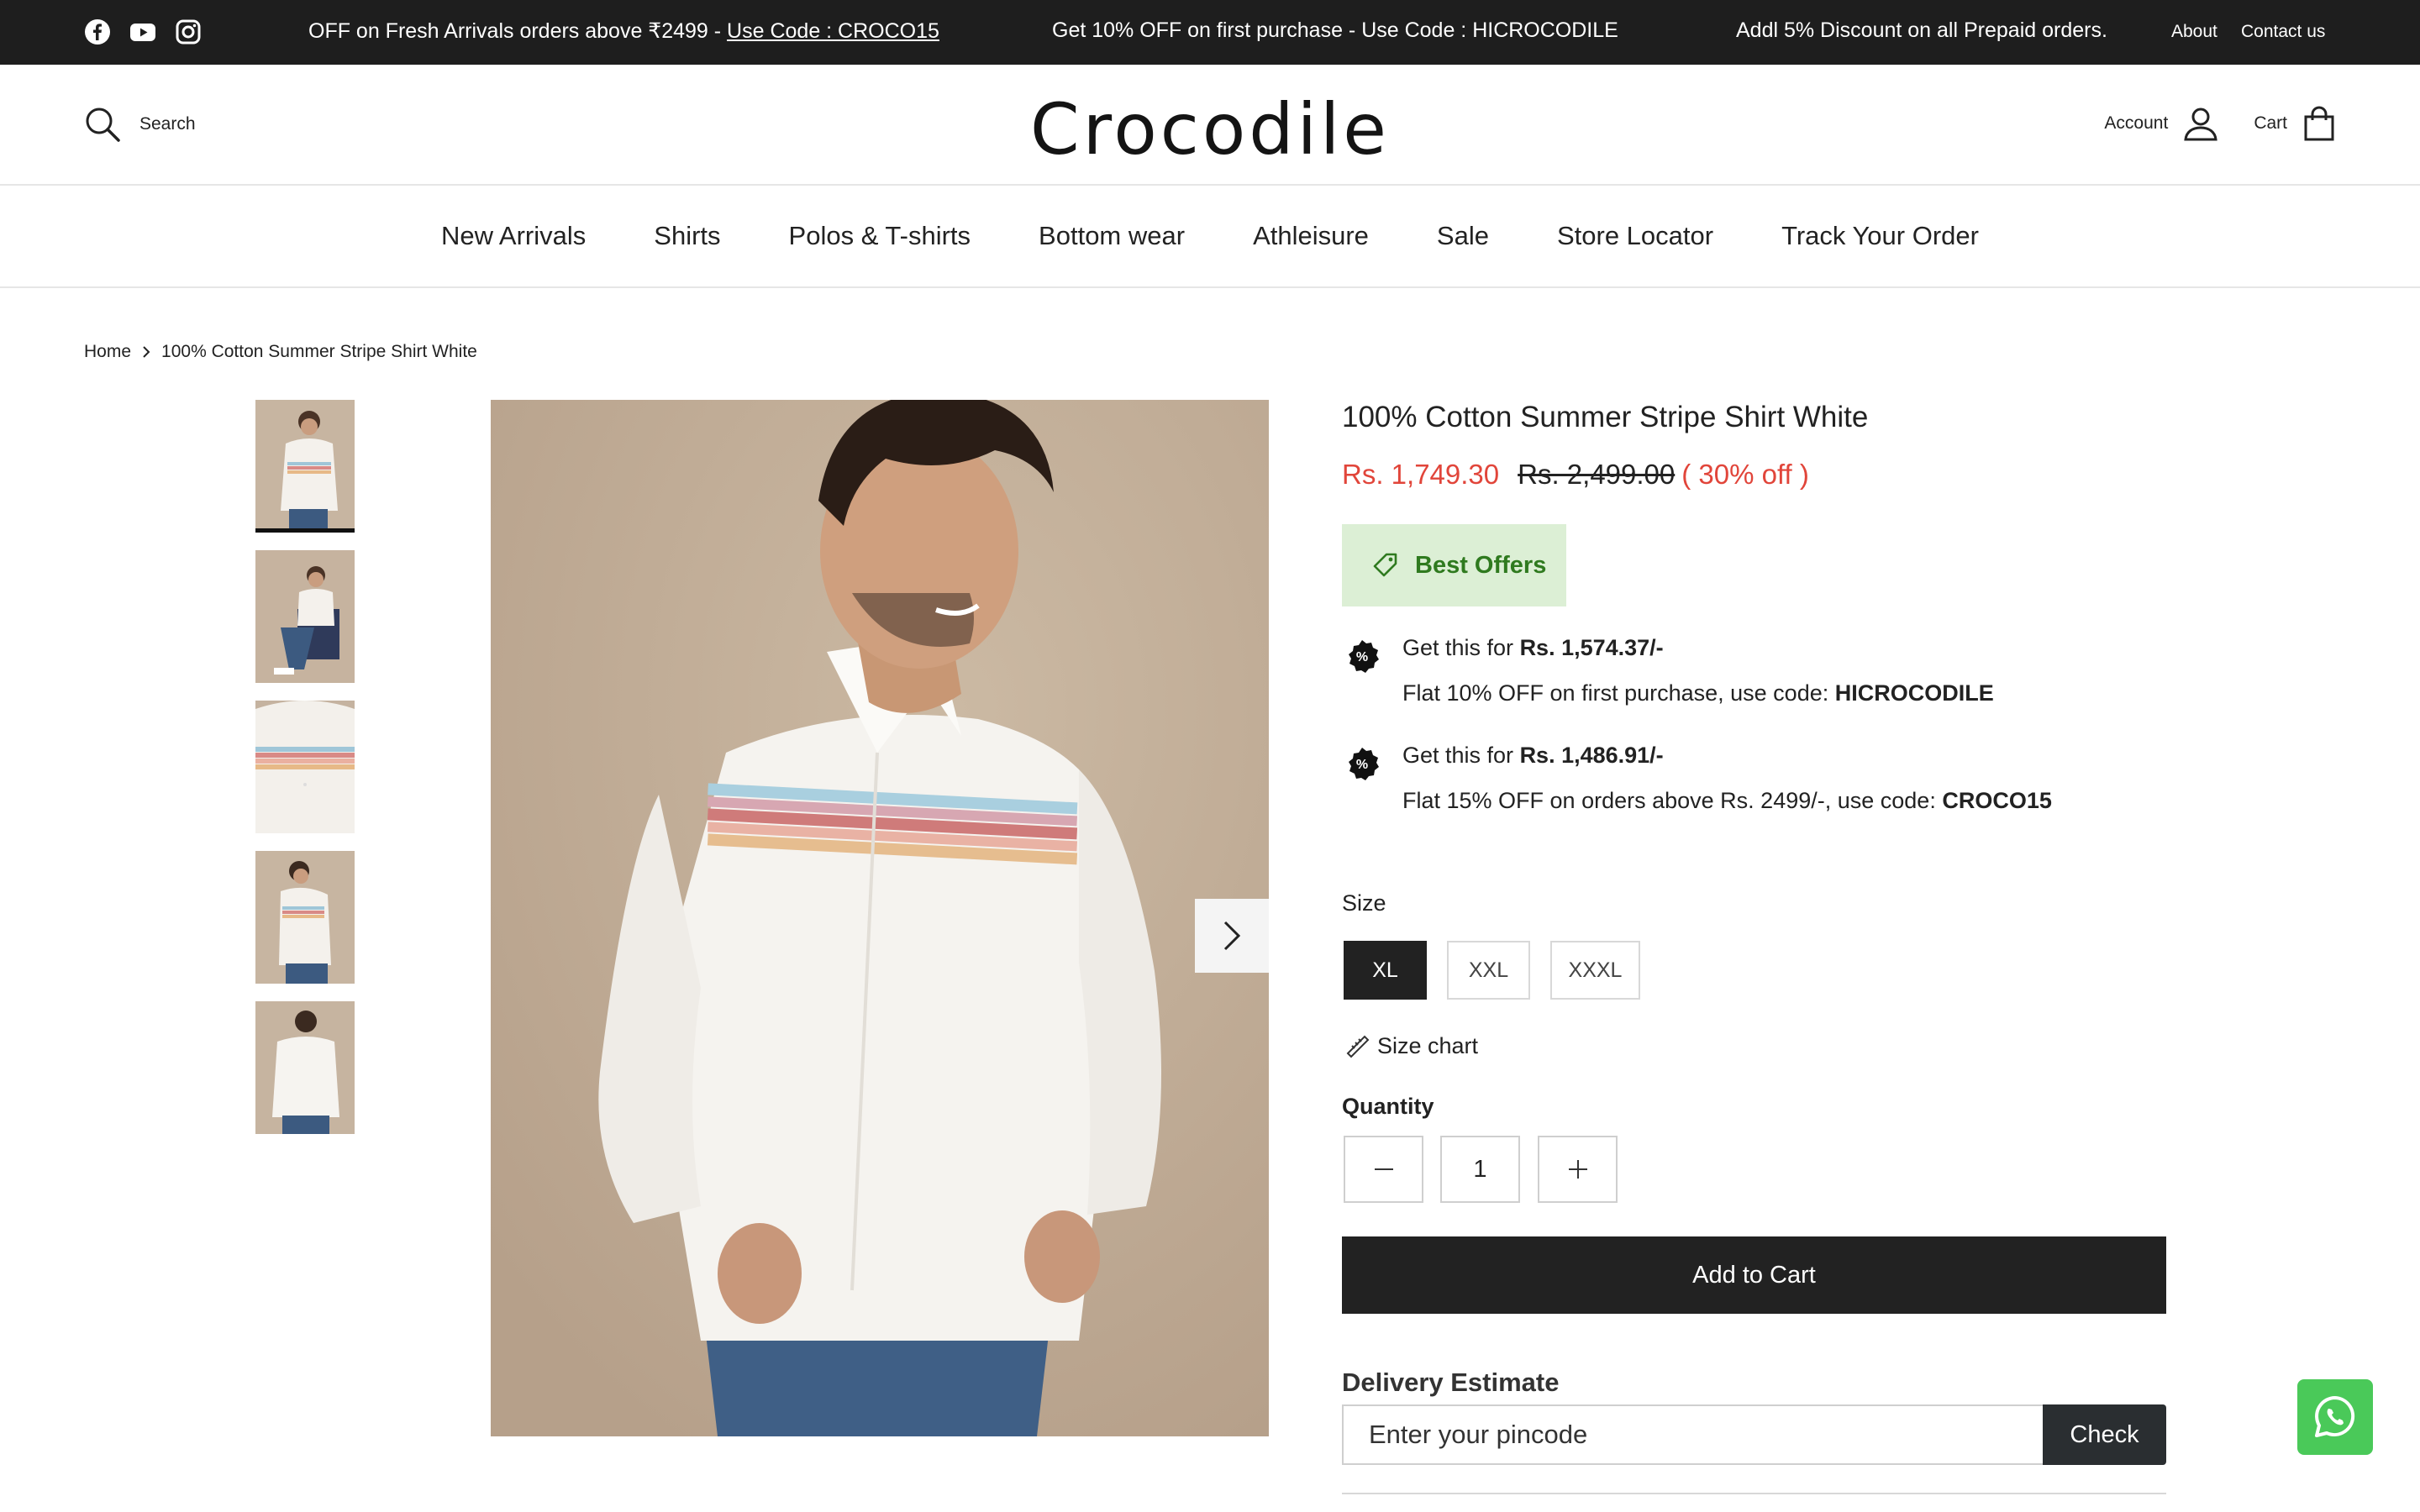  I want to click on size-chart-label: Size chart, so click(1428, 1045).